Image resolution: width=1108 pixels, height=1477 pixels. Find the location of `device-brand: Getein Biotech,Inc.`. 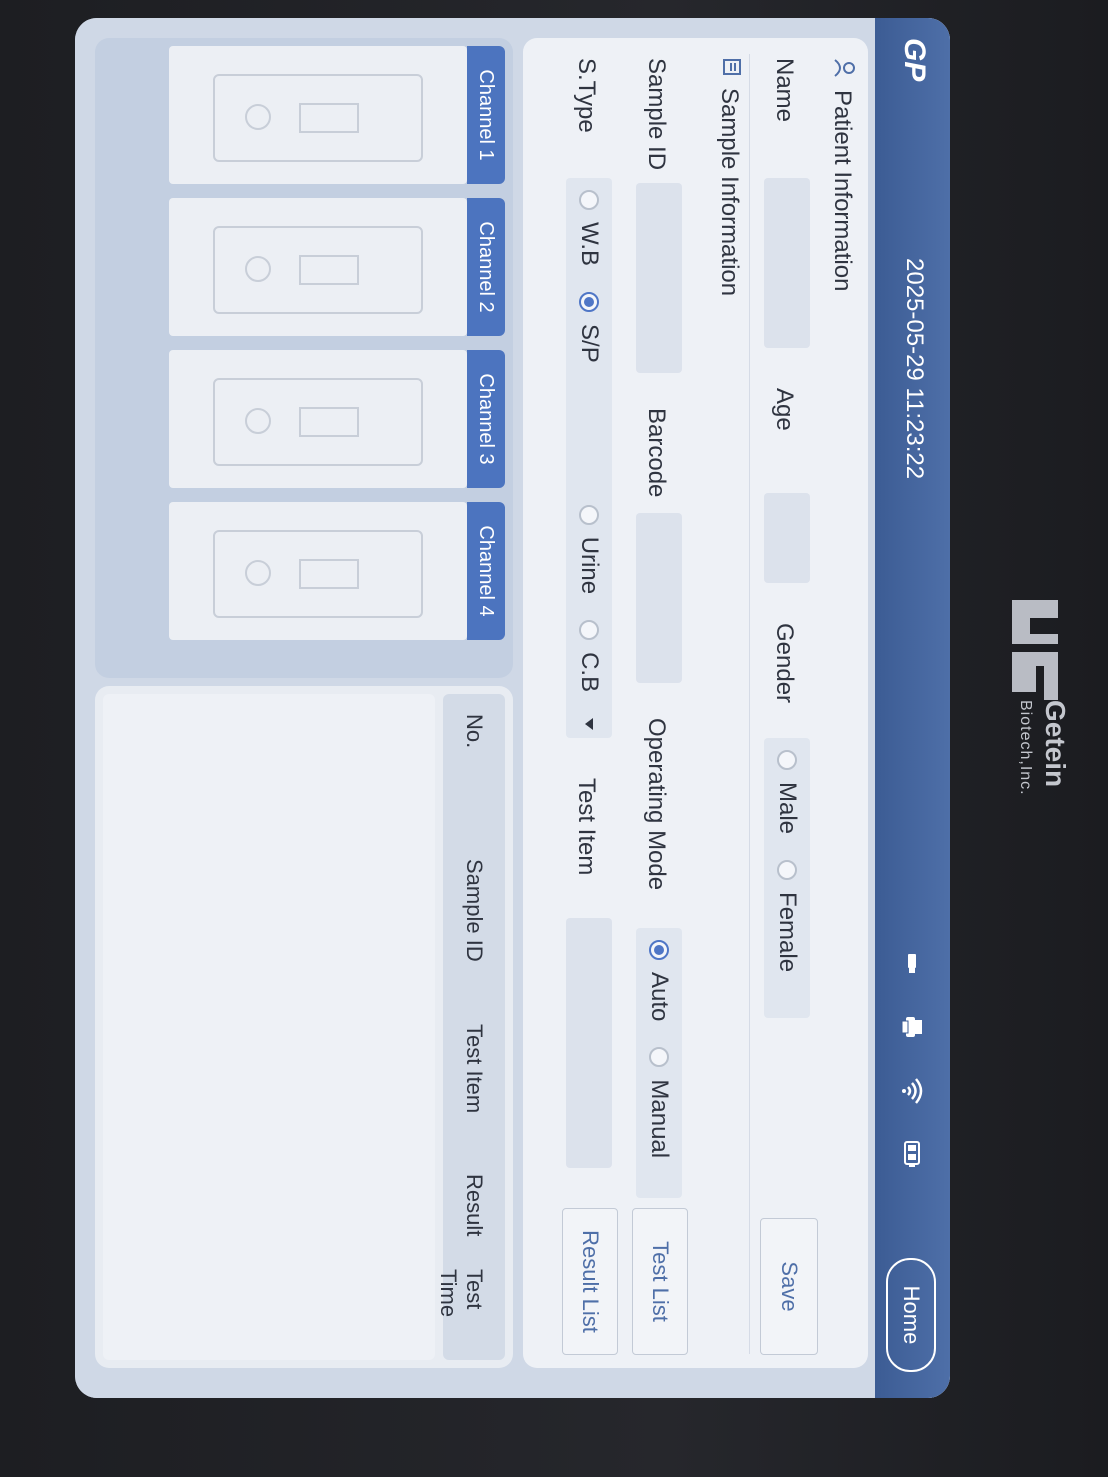

device-brand: Getein Biotech,Inc. is located at coordinates (1035, 715).